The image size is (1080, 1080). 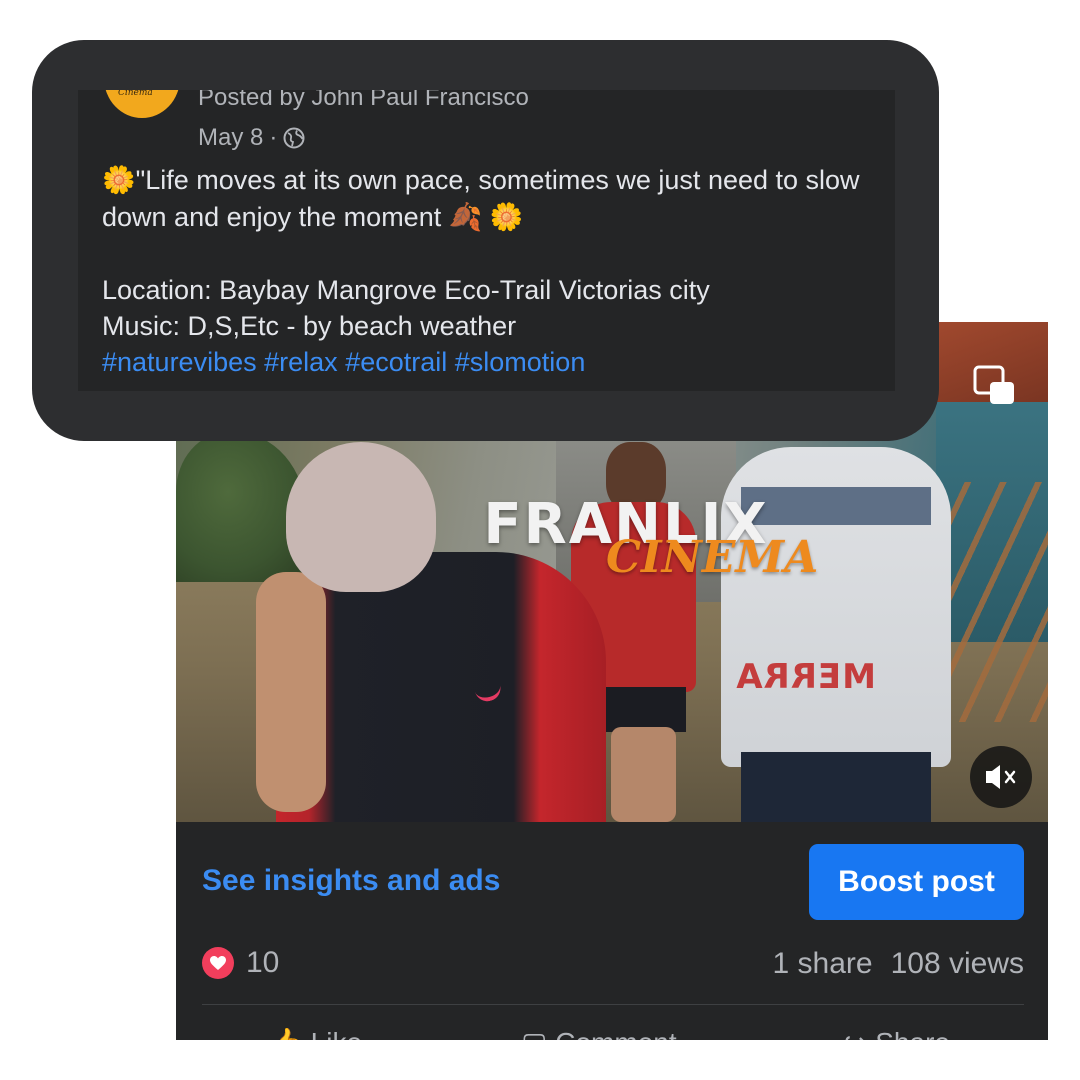 I want to click on video-watermark: FRANLIX CINEMA, so click(x=642, y=542).